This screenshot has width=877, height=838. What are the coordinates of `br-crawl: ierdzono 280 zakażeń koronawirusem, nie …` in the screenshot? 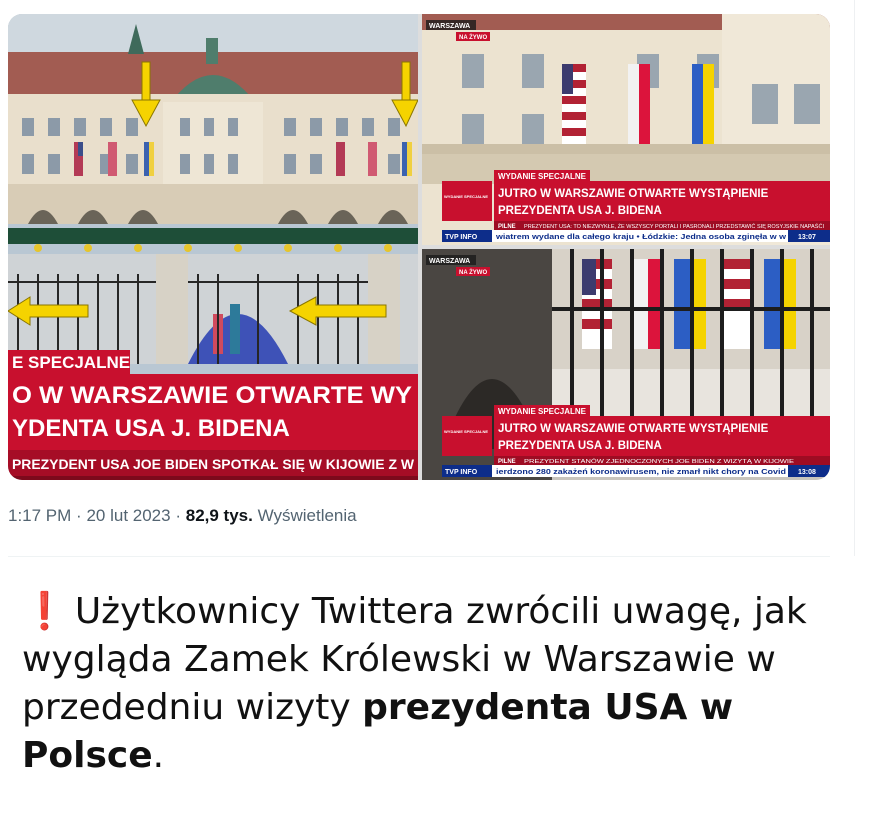 It's located at (641, 472).